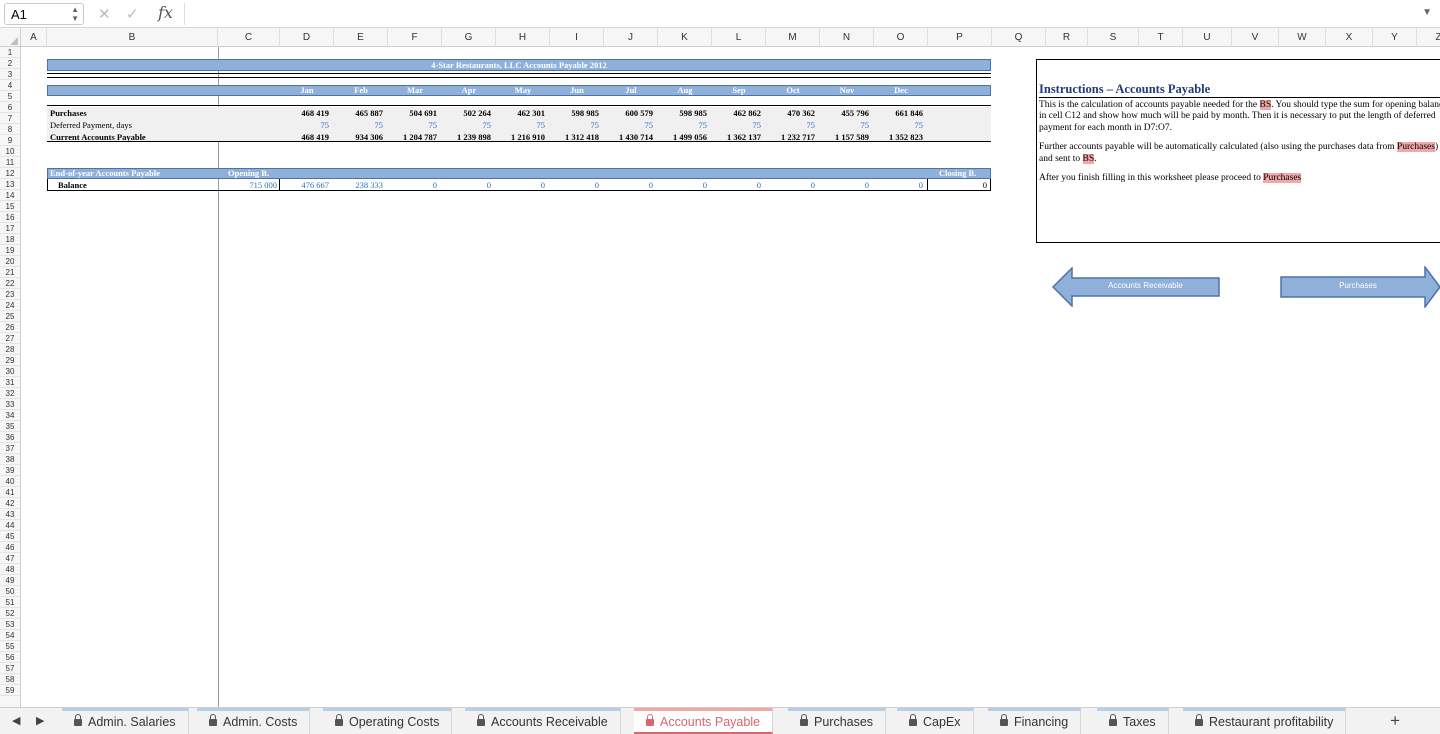 The width and height of the screenshot is (1440, 734). I want to click on purchases-value: 468 419, so click(304, 113).